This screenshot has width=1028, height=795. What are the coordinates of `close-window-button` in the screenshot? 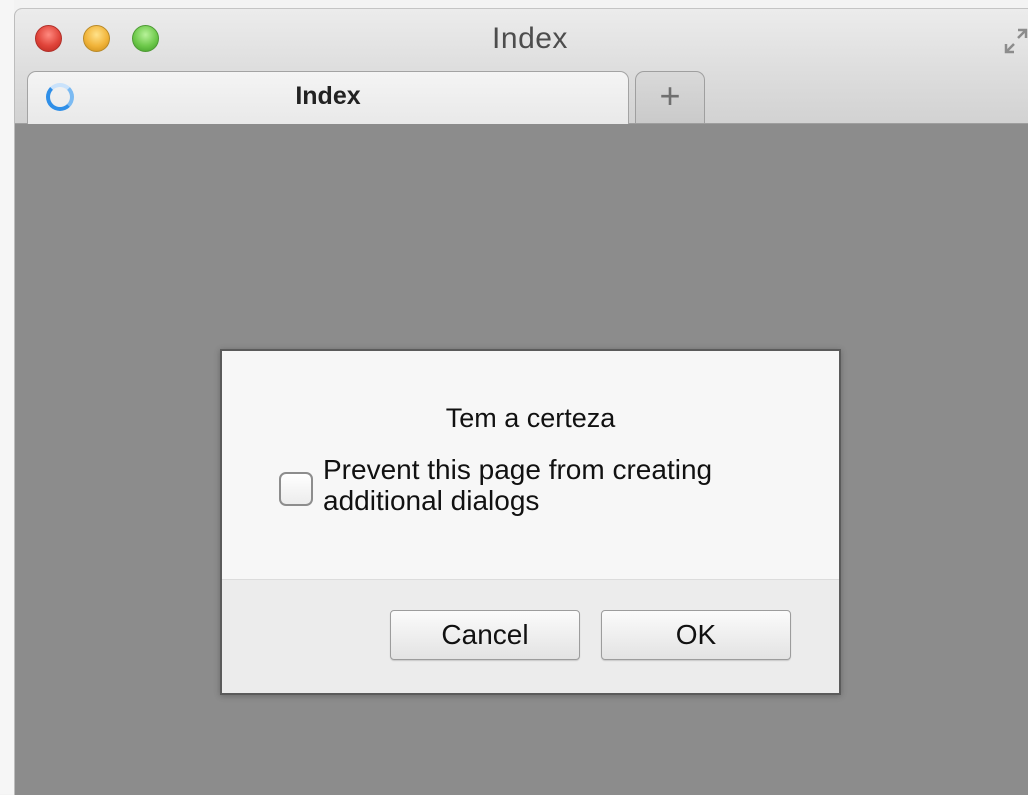 It's located at (48, 38).